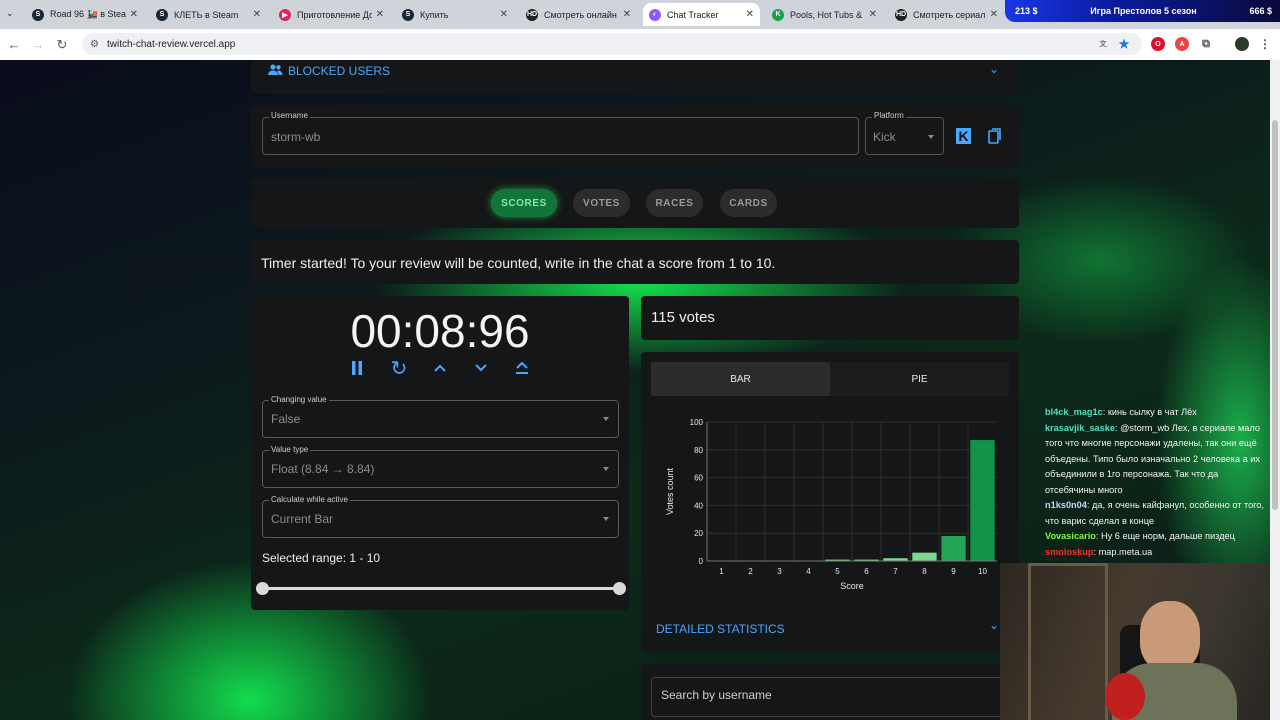  What do you see at coordinates (830, 318) in the screenshot?
I see `votes-summary-card: 115 votes` at bounding box center [830, 318].